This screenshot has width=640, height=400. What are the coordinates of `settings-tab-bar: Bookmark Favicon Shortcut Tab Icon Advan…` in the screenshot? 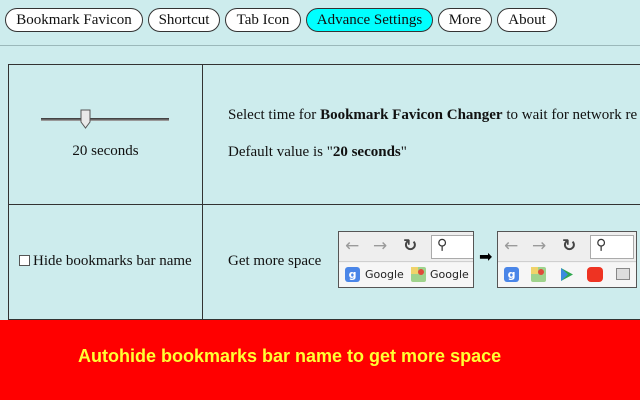 It's located at (320, 23).